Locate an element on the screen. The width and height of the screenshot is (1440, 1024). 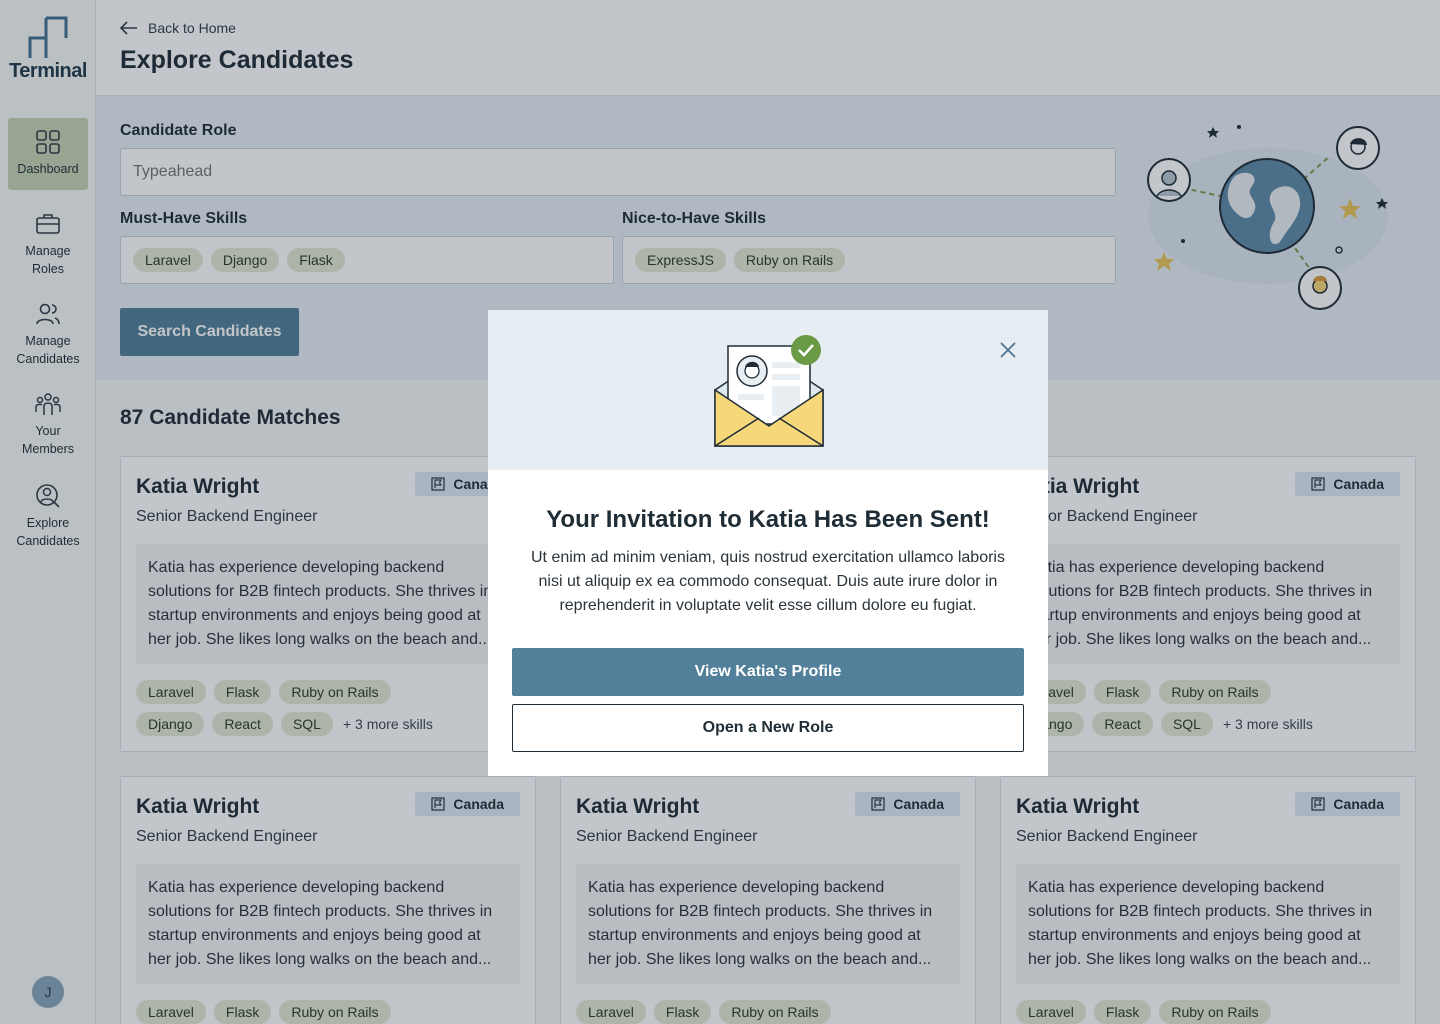
view-profile-button: View Katia's Profile is located at coordinates (768, 672).